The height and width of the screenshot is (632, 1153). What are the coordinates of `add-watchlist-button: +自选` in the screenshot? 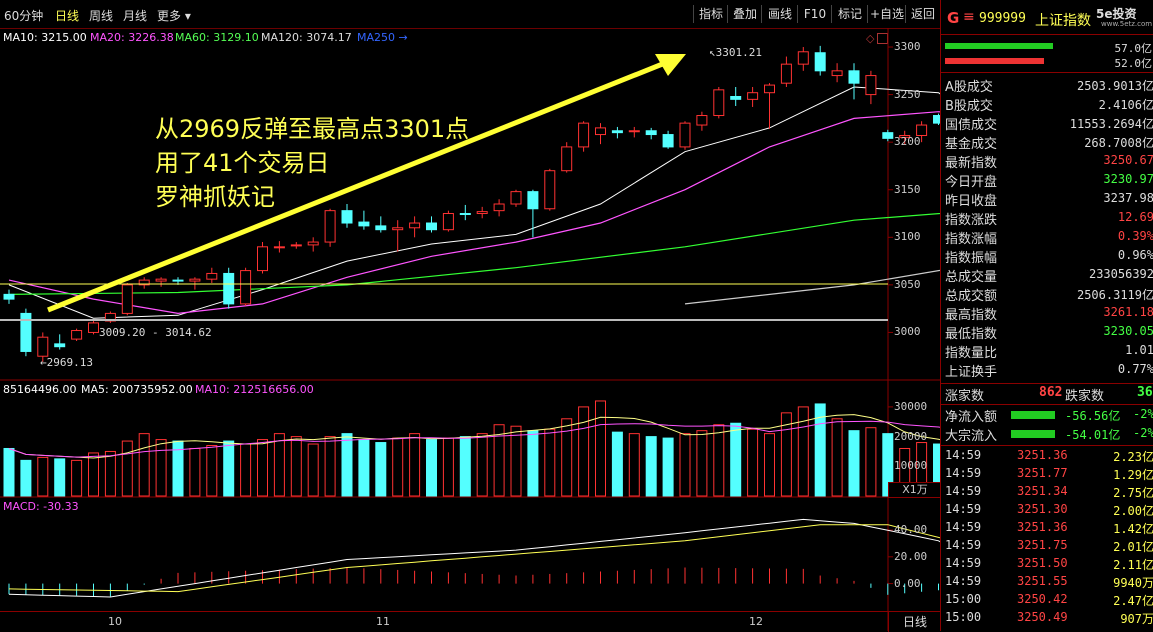 It's located at (886, 14).